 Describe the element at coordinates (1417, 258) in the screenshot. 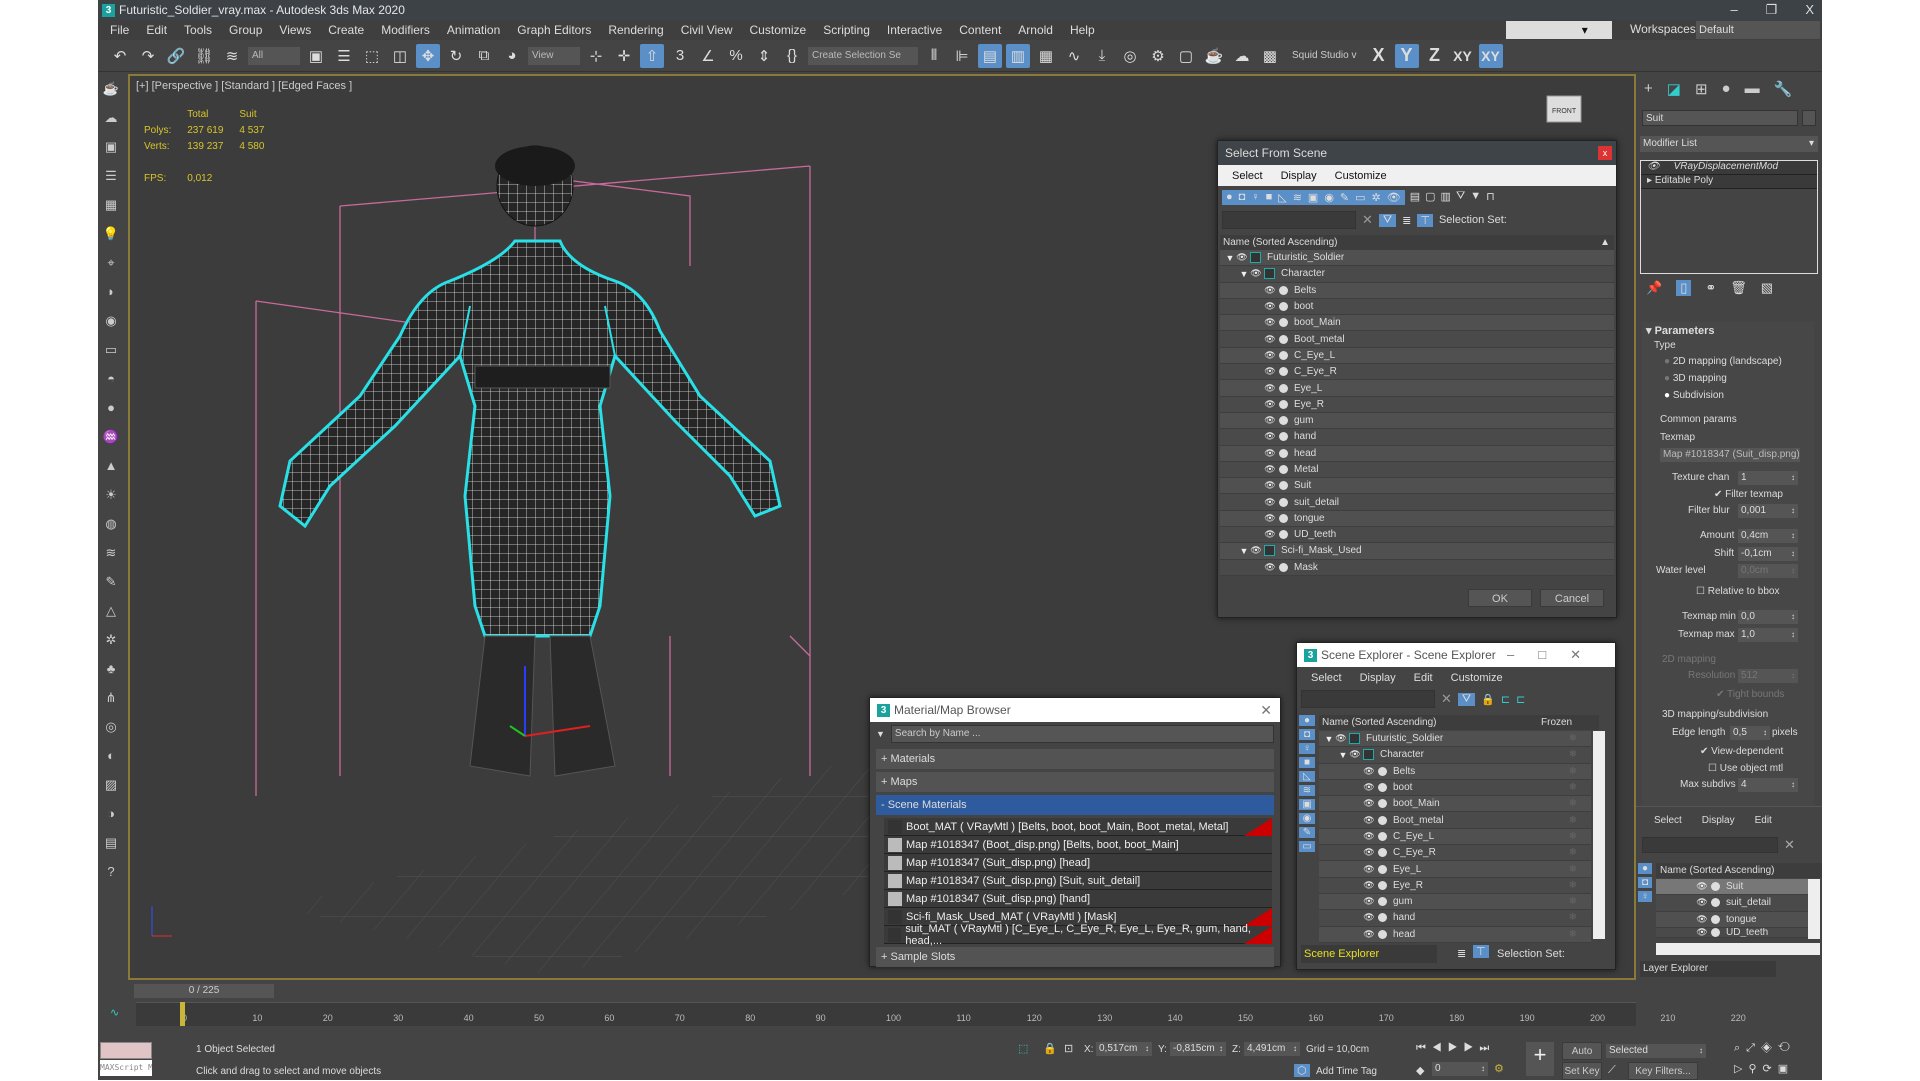

I see `tree-row-futuristic-soldier: ▼ 👁 Futuristic_Soldier` at that location.